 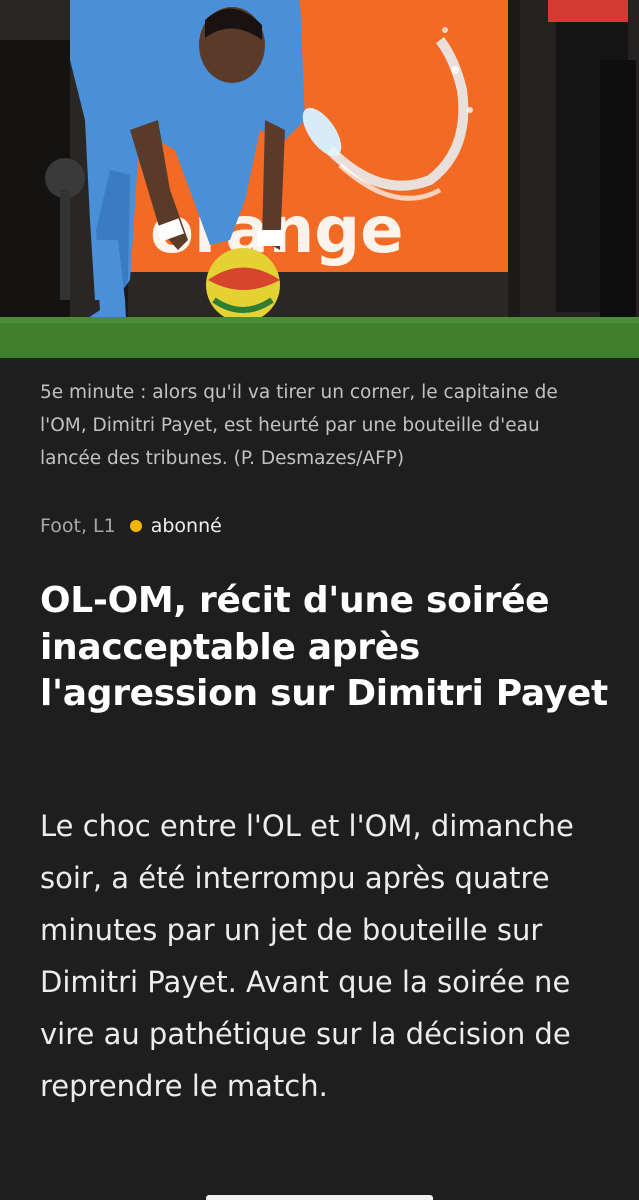 I want to click on article-meta: Foot, L1 abonné, so click(x=131, y=526).